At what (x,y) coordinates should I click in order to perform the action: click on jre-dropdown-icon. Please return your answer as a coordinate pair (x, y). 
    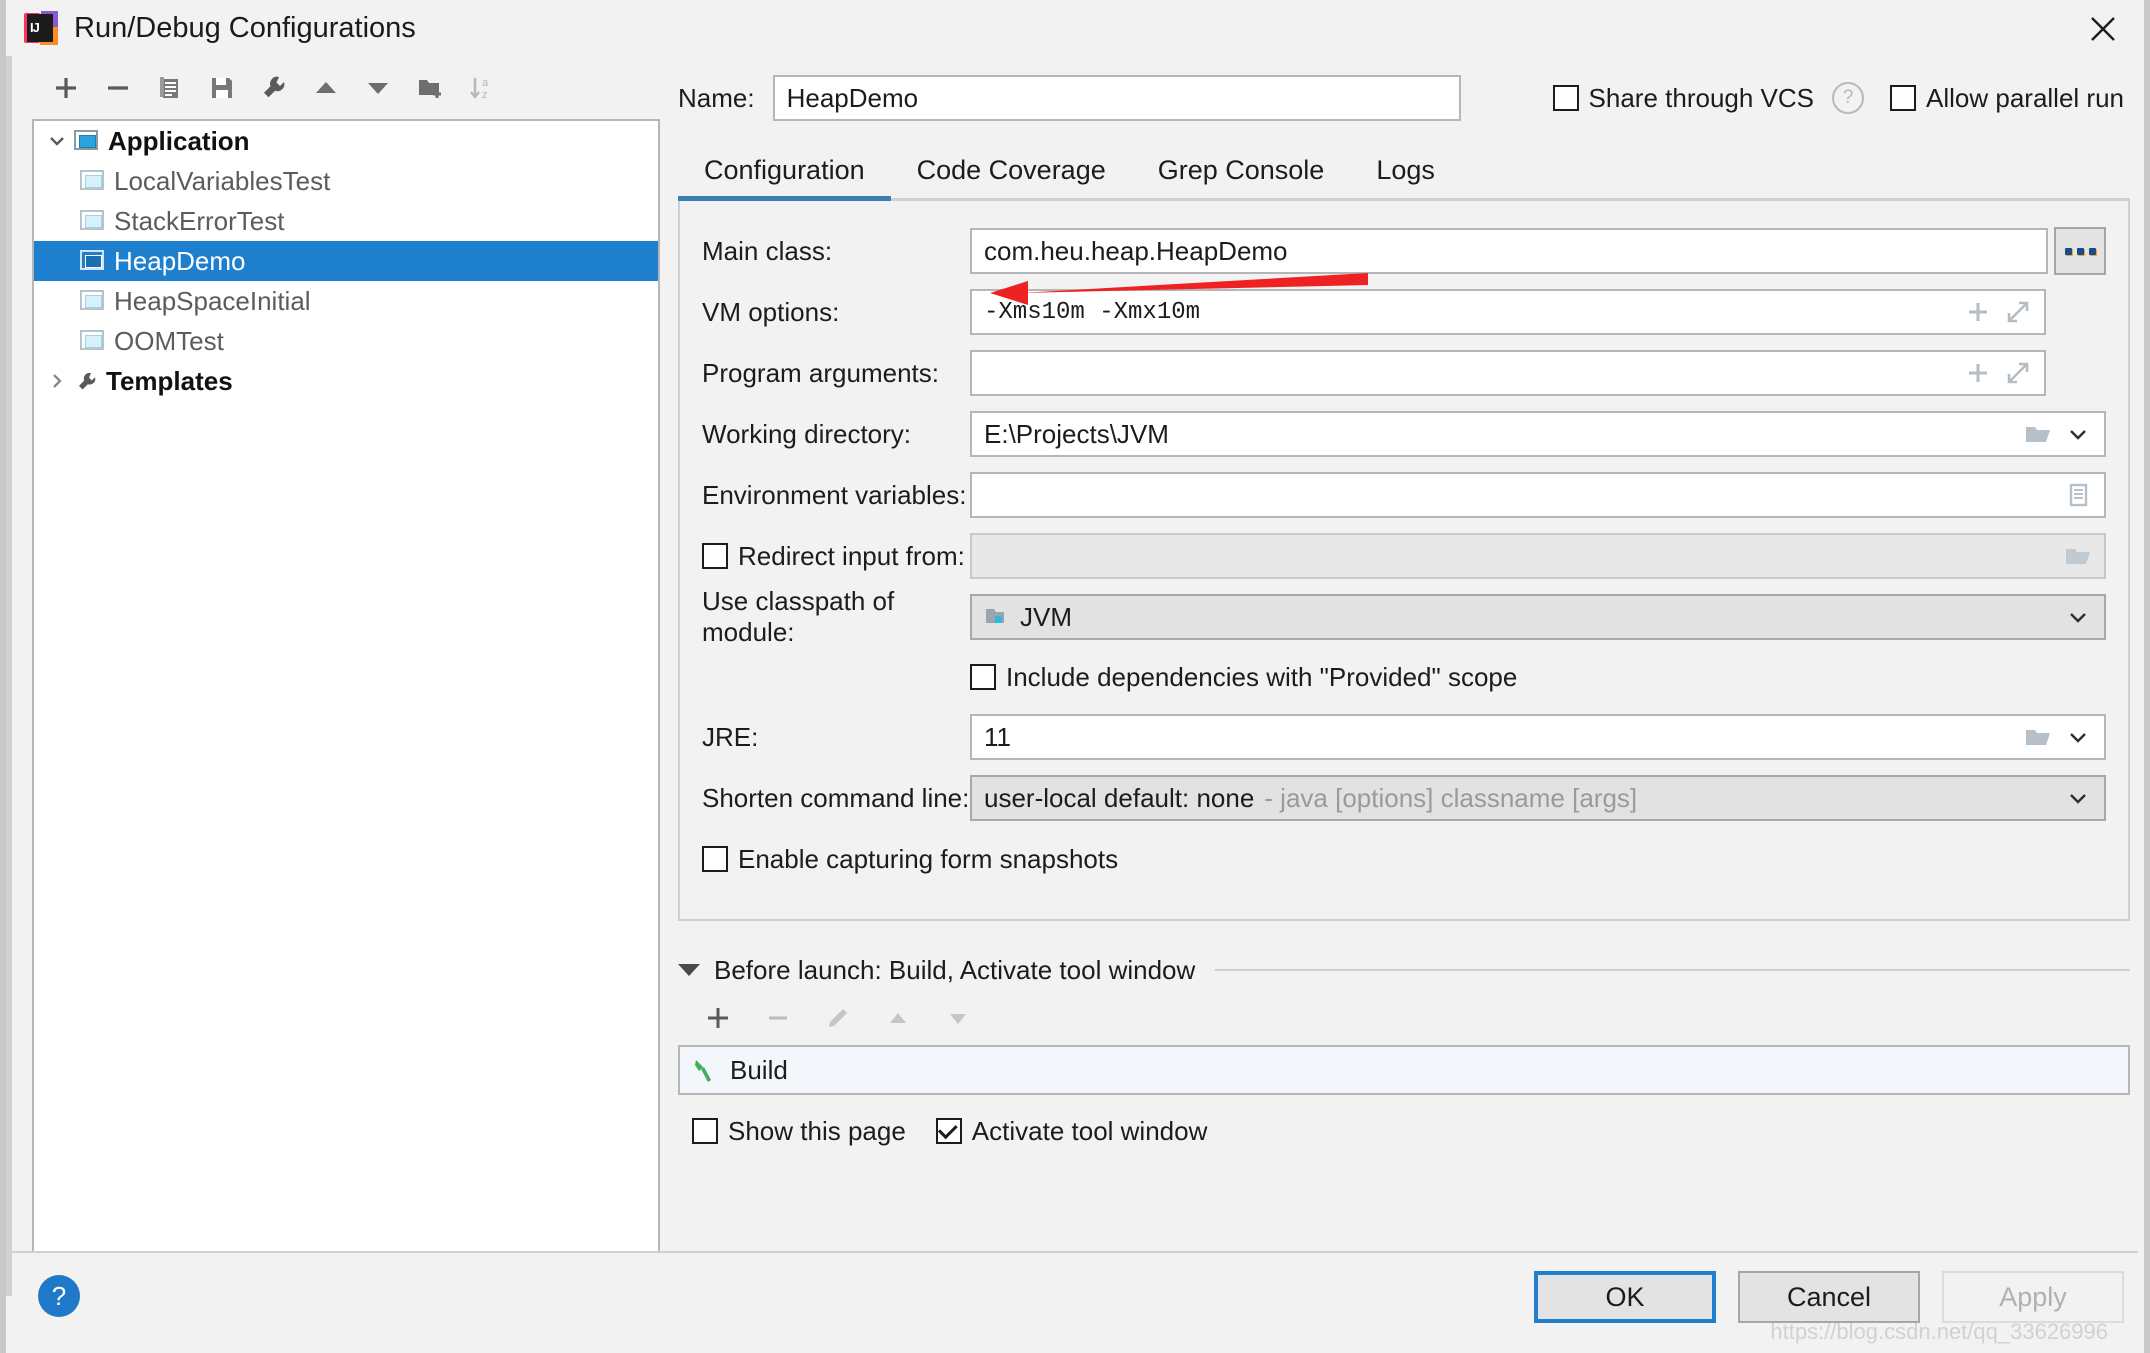
    Looking at the image, I should click on (2078, 737).